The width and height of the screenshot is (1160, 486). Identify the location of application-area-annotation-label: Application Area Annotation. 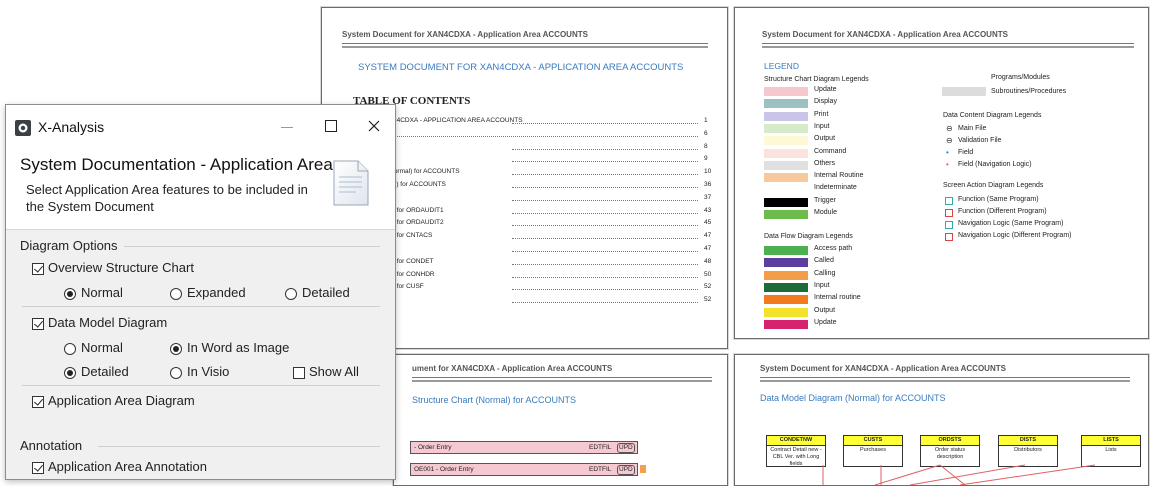
(128, 466).